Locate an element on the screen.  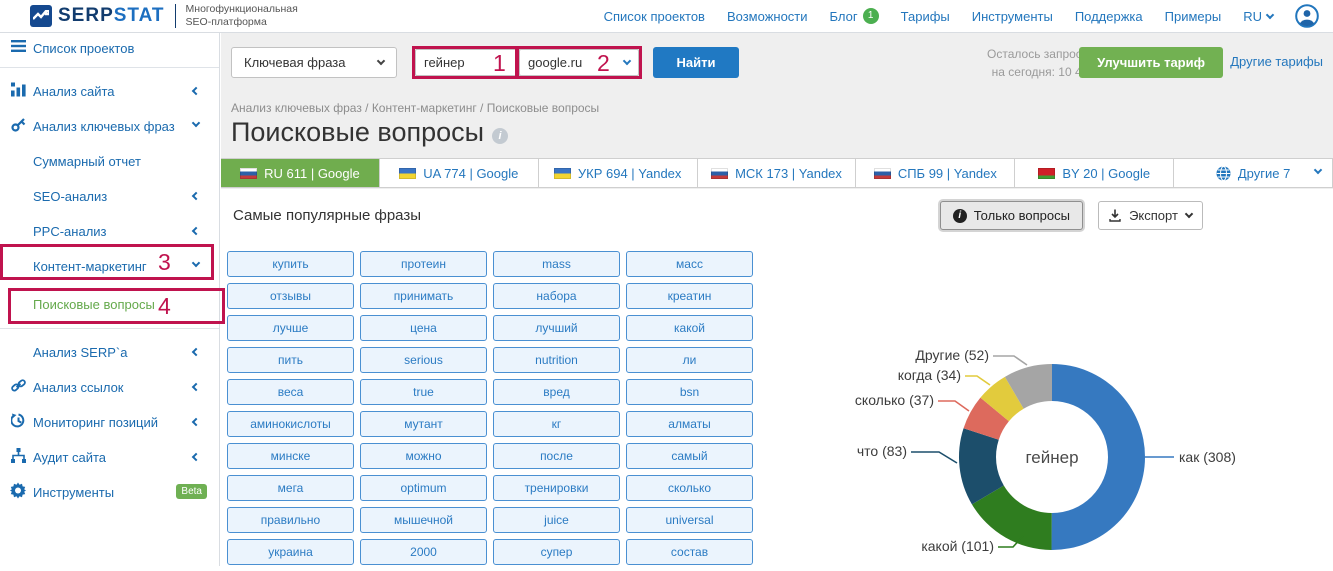
keyword-button: juice is located at coordinates (556, 520).